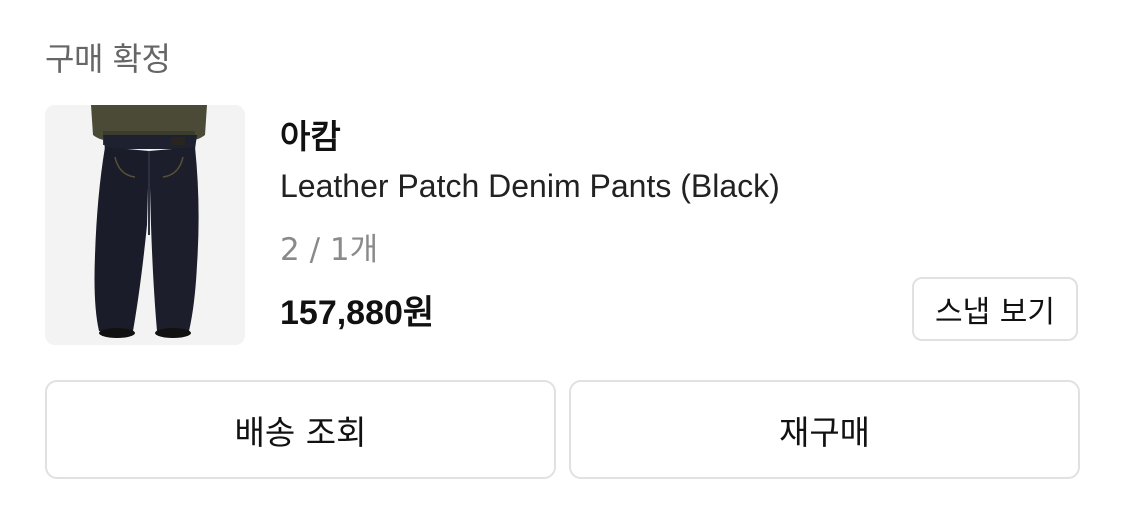  What do you see at coordinates (357, 313) in the screenshot?
I see `product-price: 157,880원` at bounding box center [357, 313].